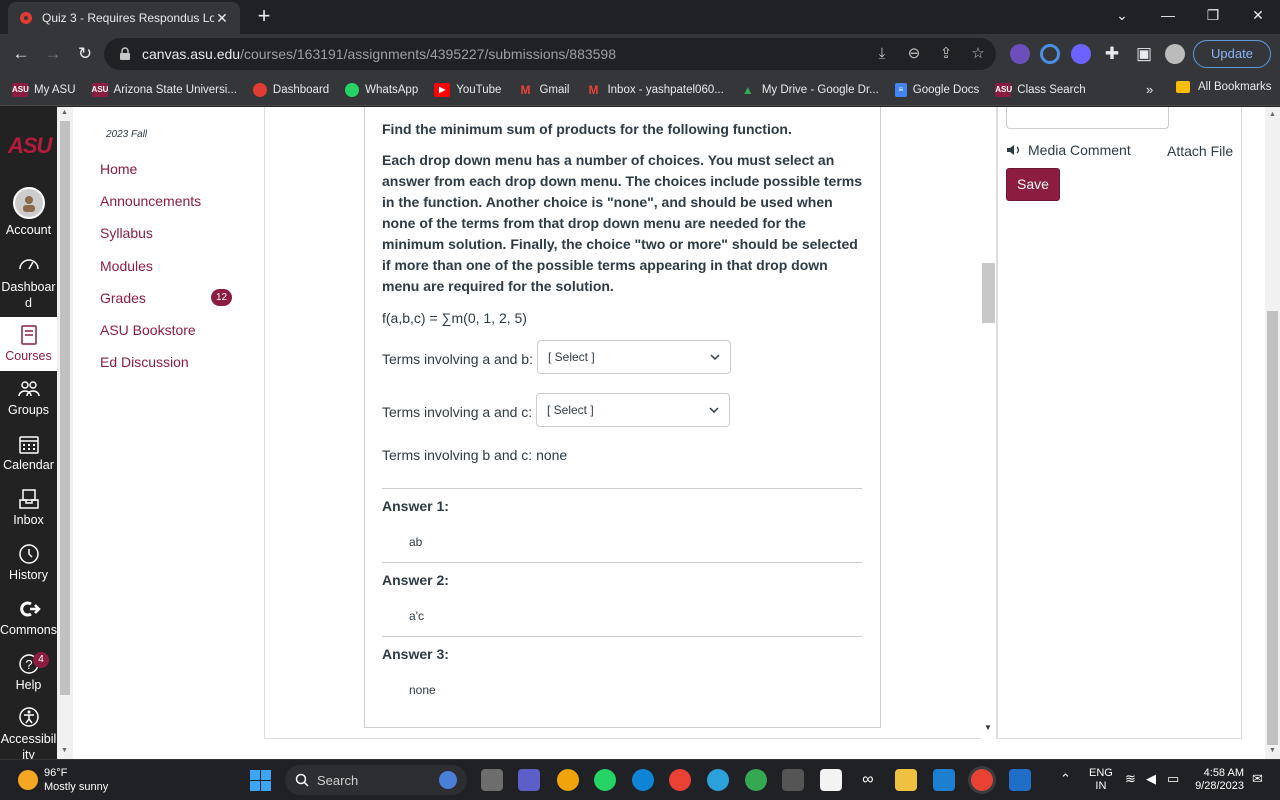 The height and width of the screenshot is (800, 1280). I want to click on extension-gear-icon, so click(1081, 54).